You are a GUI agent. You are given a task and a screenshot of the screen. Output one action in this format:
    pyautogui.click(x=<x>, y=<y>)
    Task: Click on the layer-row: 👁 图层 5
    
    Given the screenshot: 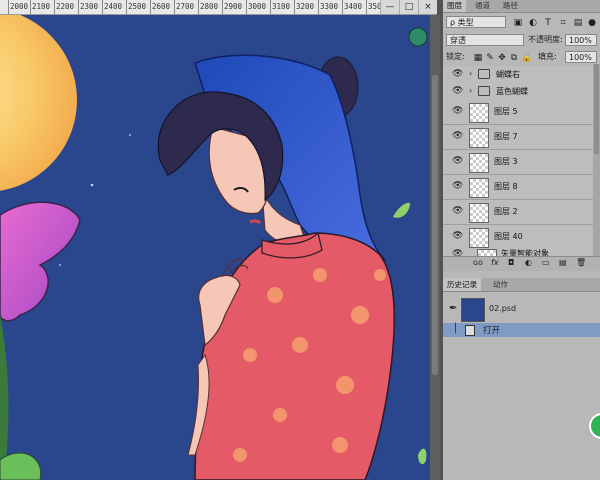 What is the action you would take?
    pyautogui.click(x=518, y=112)
    